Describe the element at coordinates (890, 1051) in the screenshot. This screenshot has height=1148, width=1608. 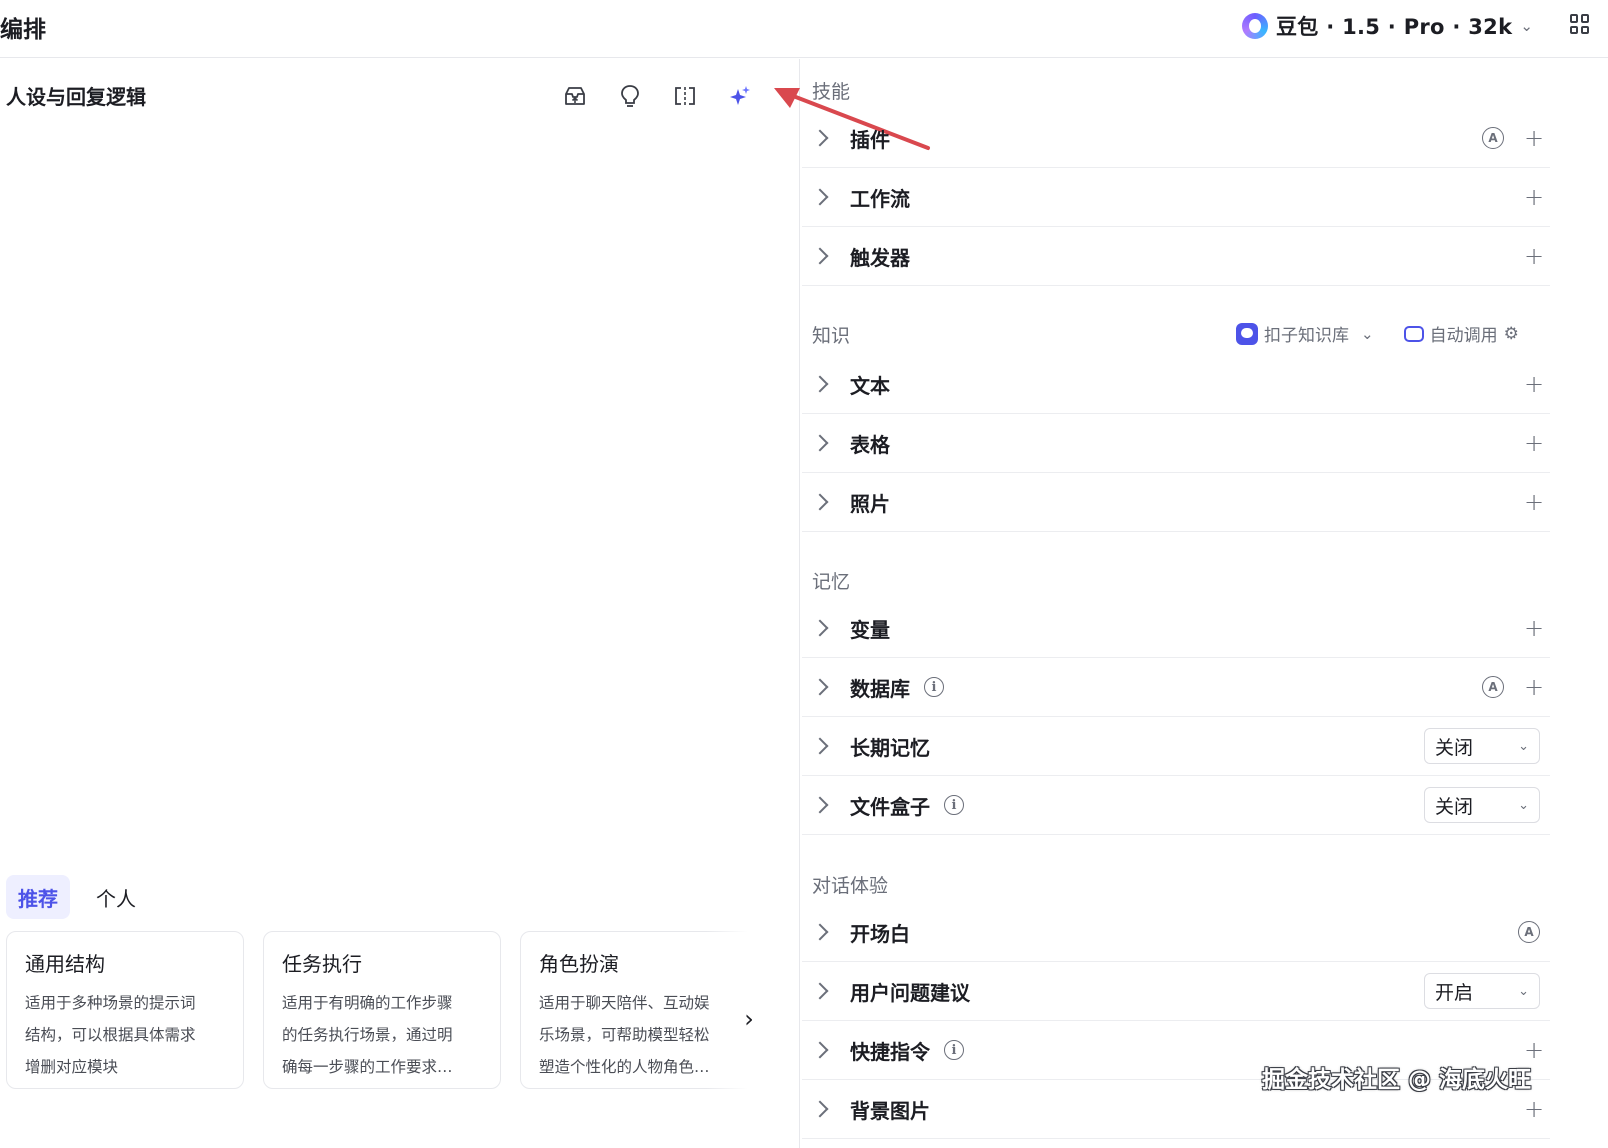
I see `row-label: 快捷指令` at that location.